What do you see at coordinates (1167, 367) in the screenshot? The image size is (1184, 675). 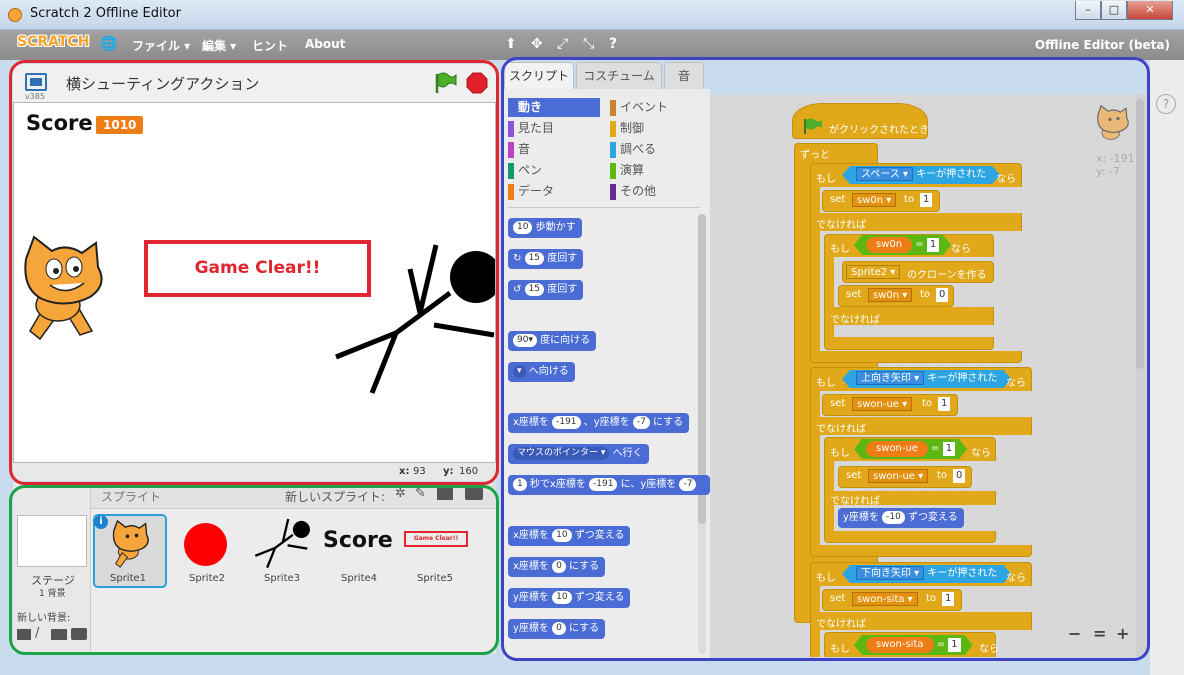 I see `right-side-strip: ?` at bounding box center [1167, 367].